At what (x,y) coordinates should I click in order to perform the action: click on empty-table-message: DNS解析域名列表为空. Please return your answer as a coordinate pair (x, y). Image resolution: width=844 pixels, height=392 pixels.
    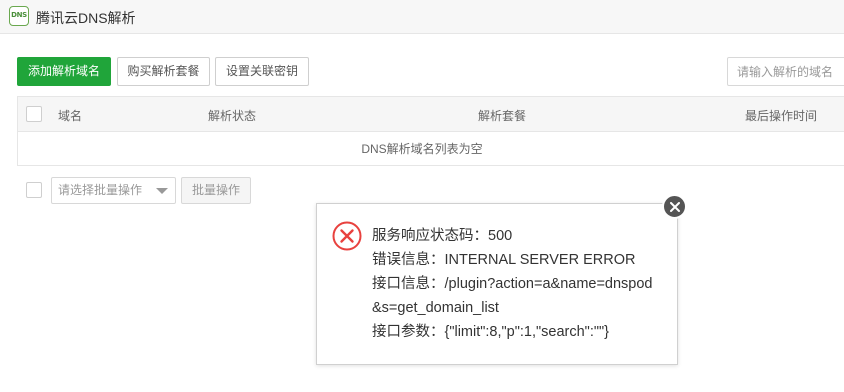
    Looking at the image, I should click on (422, 149).